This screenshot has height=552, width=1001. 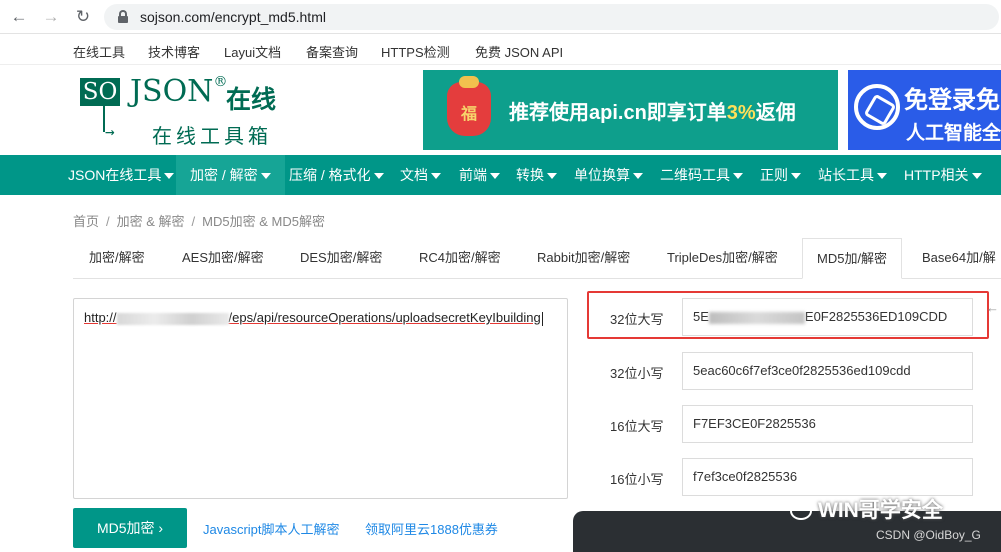 I want to click on breadcrumb-home: 首页, so click(x=86, y=221).